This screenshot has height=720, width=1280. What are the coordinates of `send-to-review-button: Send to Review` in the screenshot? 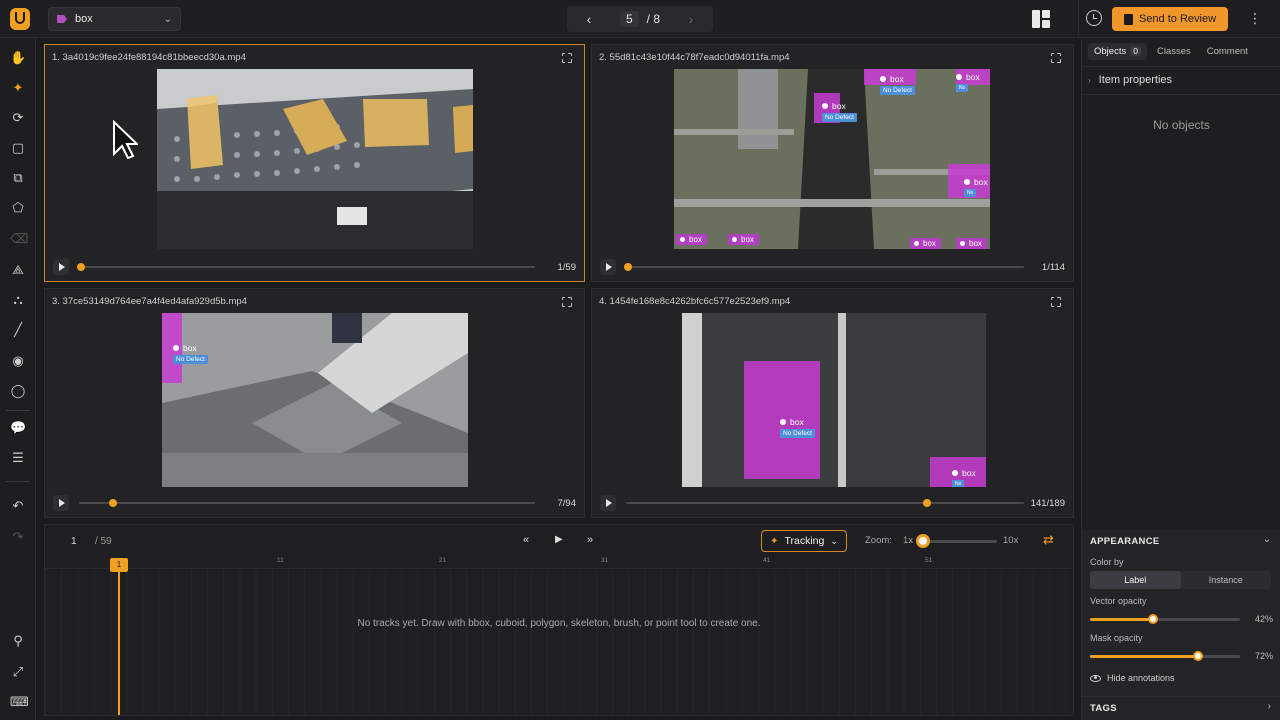 It's located at (1170, 19).